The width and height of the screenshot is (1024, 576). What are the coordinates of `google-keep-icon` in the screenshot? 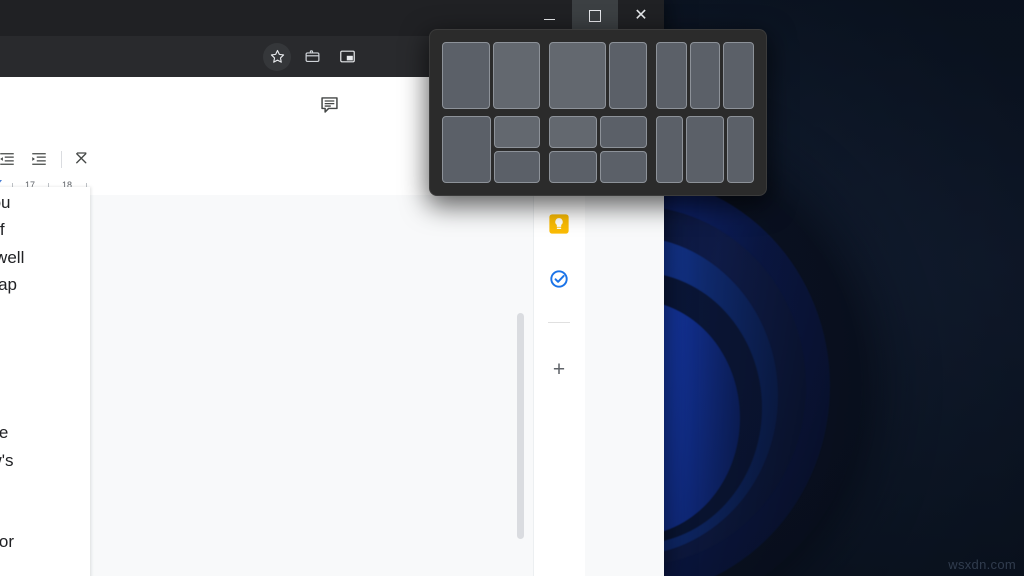 It's located at (559, 224).